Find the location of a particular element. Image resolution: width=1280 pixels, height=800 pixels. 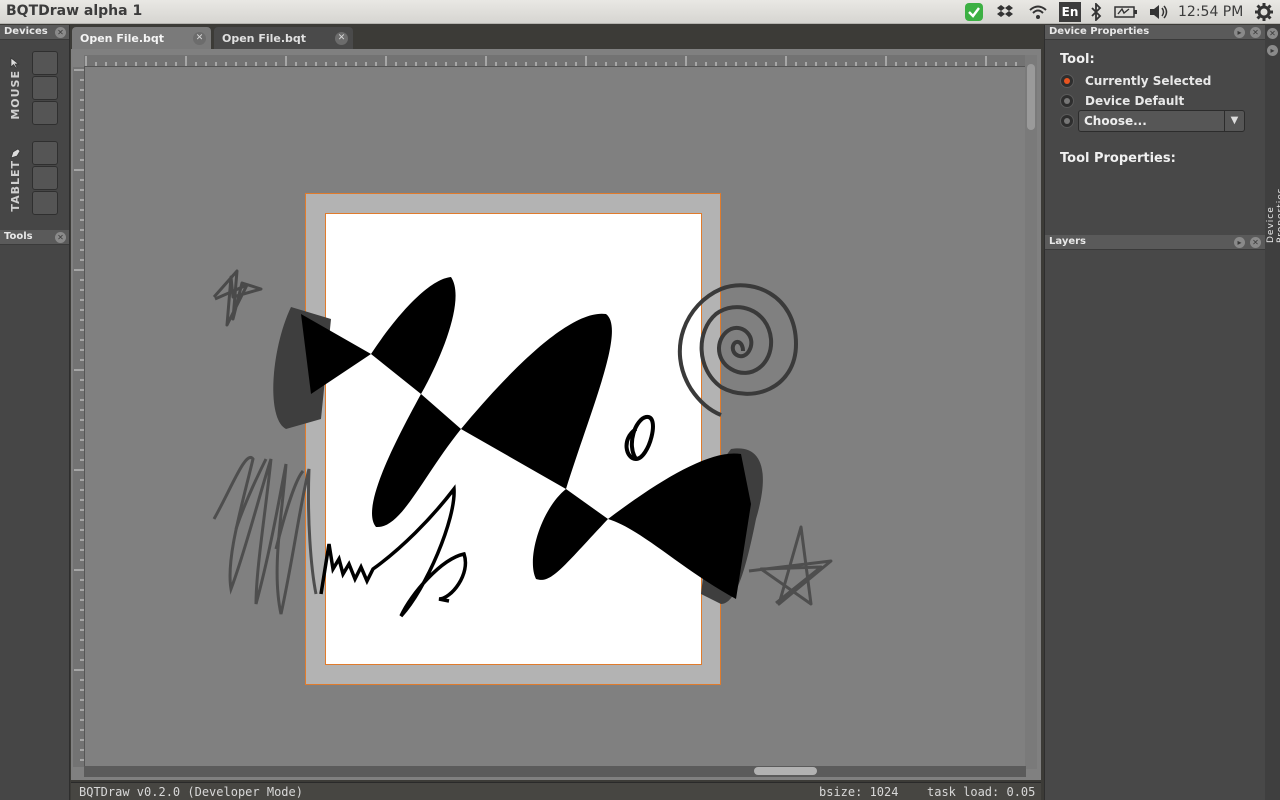

left-dock: Devices ✕ MOUSE TABLET Tools ✕ is located at coordinates (35, 412).